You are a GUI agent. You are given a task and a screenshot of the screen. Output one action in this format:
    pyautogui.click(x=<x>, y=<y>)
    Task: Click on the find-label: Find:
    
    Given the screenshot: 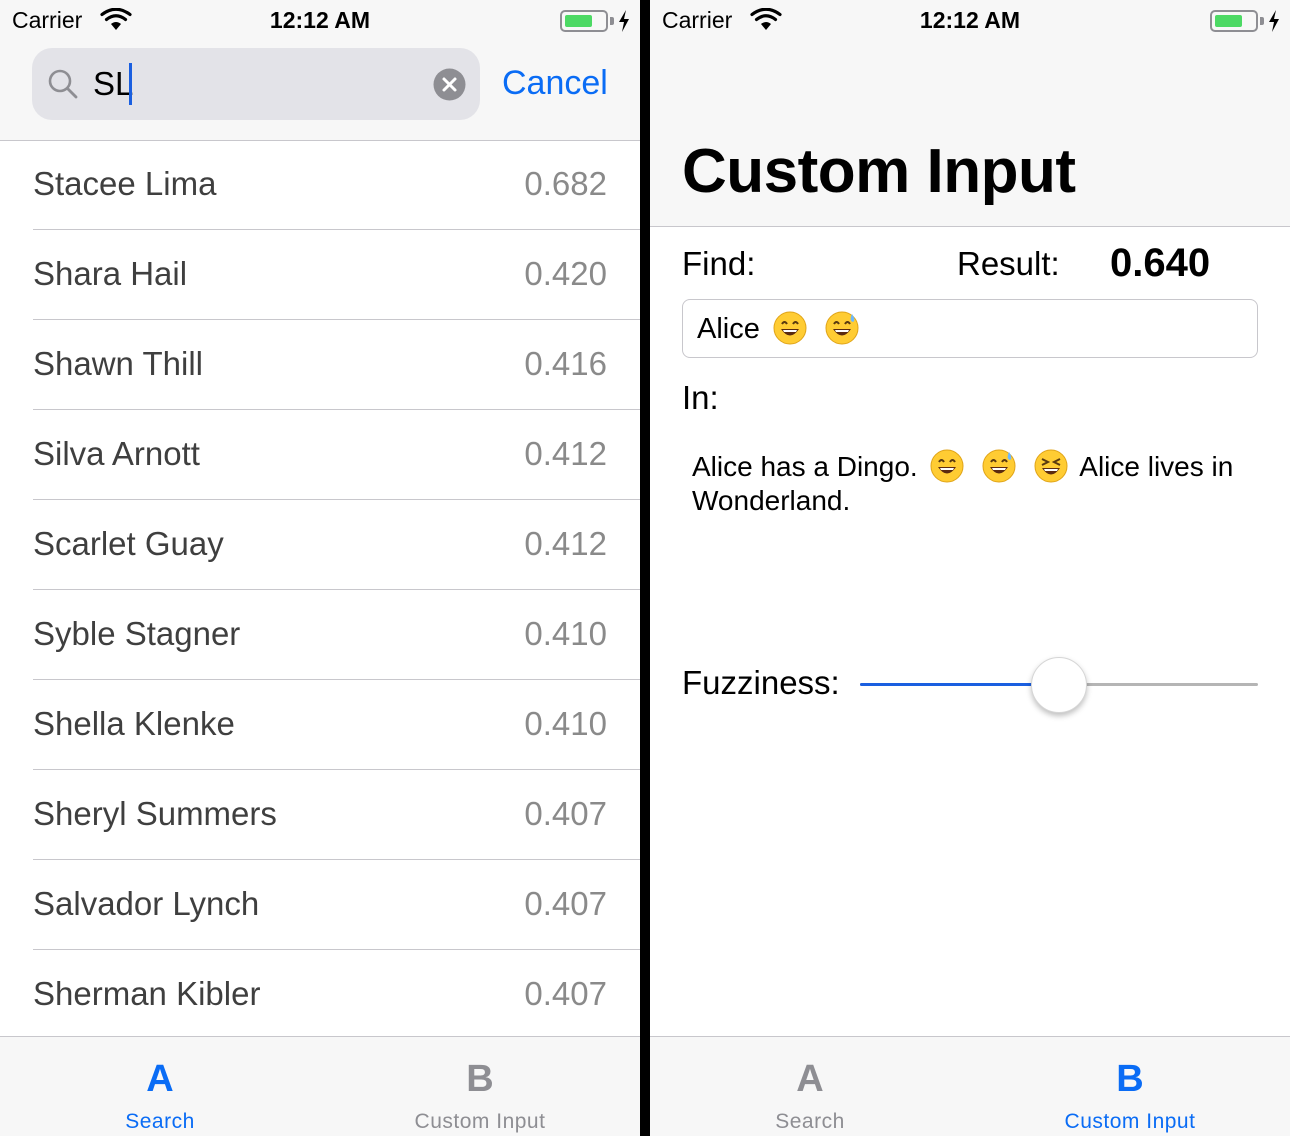 What is the action you would take?
    pyautogui.click(x=719, y=263)
    